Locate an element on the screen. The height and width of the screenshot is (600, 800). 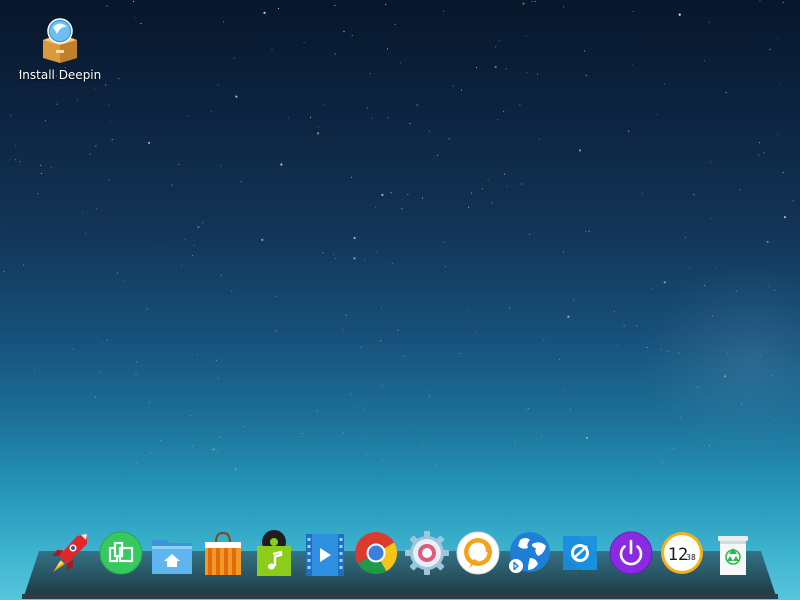
desktop-icon-install-deepin: Install Deepin is located at coordinates (60, 48).